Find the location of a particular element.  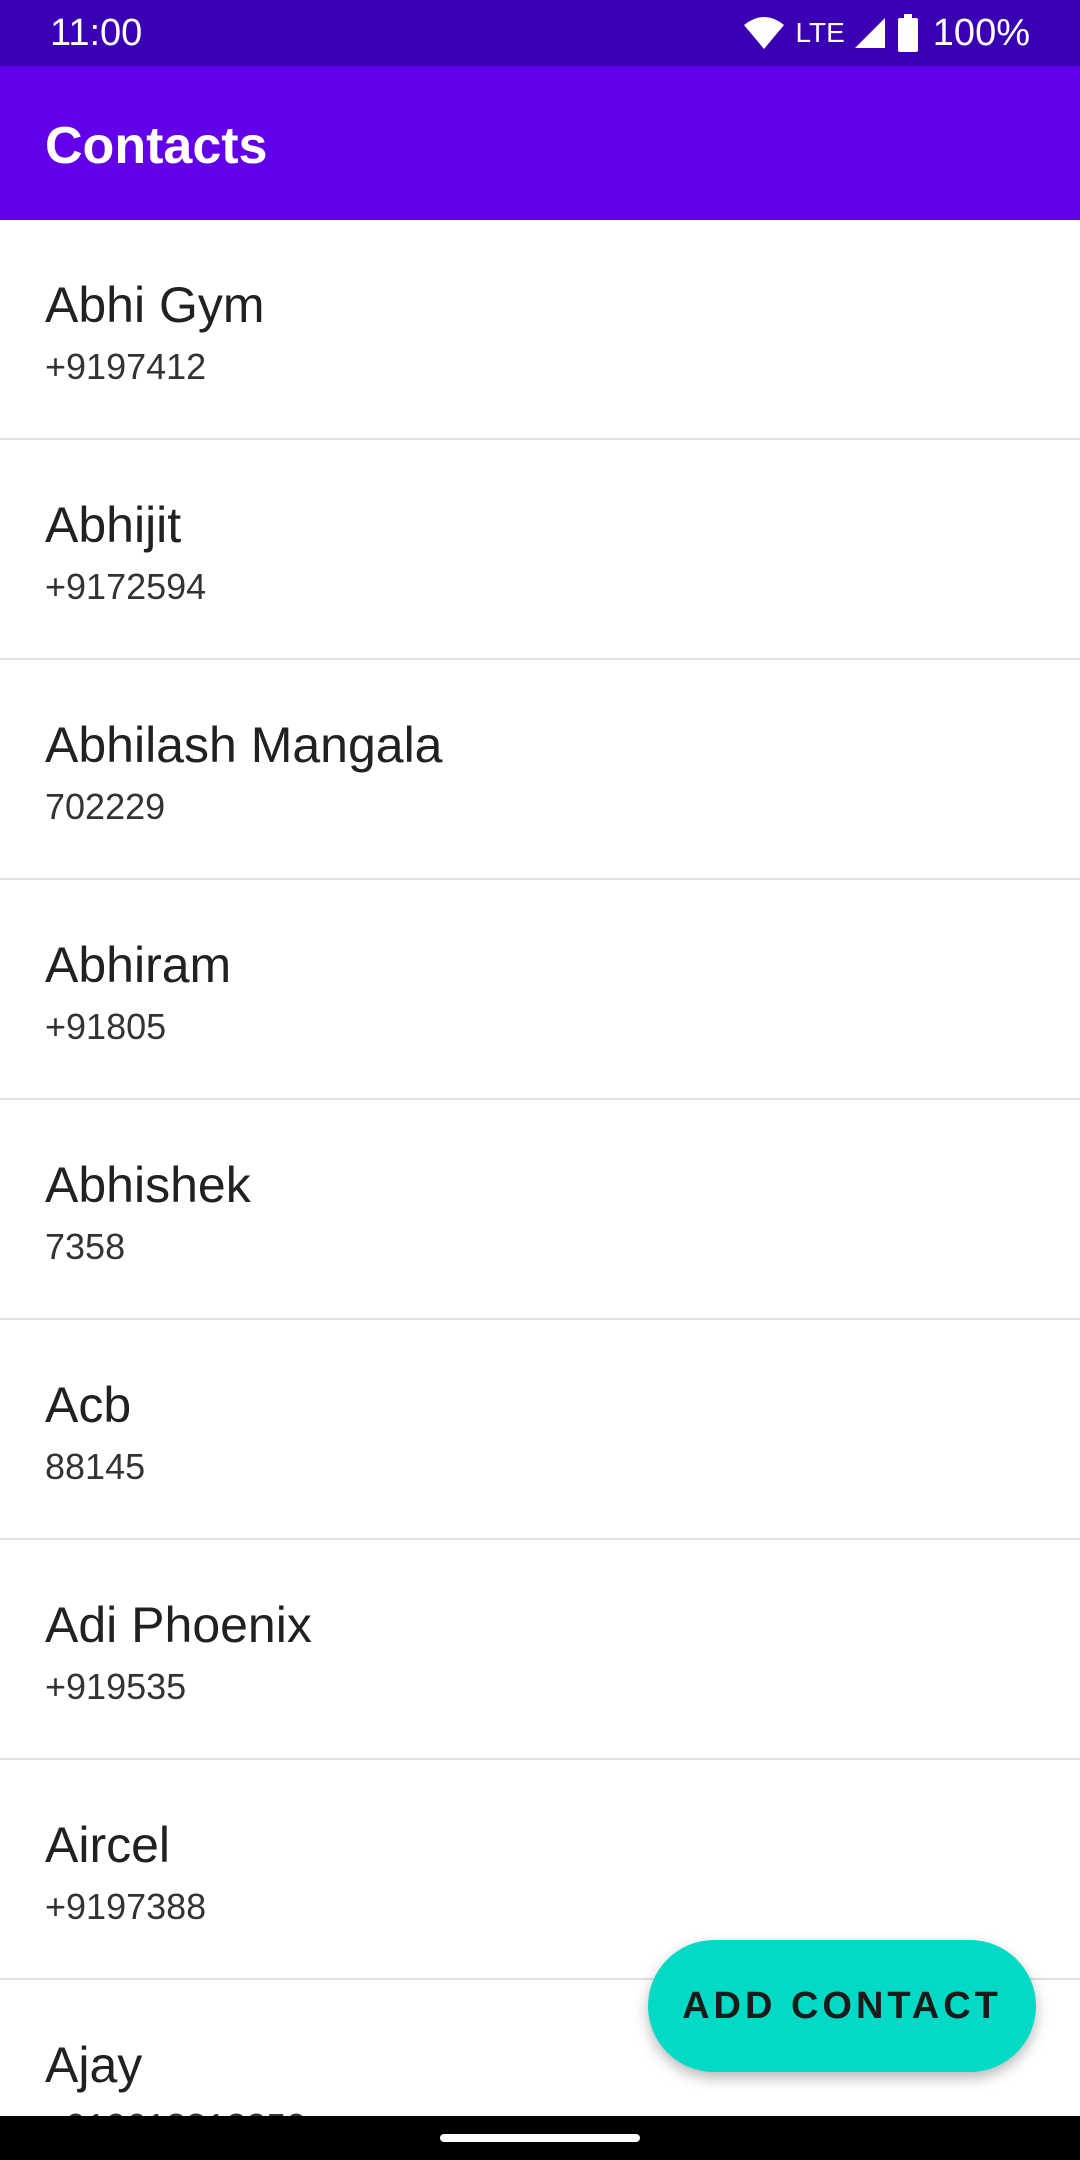

contact-item: Adi Phoenix +919535 is located at coordinates (540, 1650).